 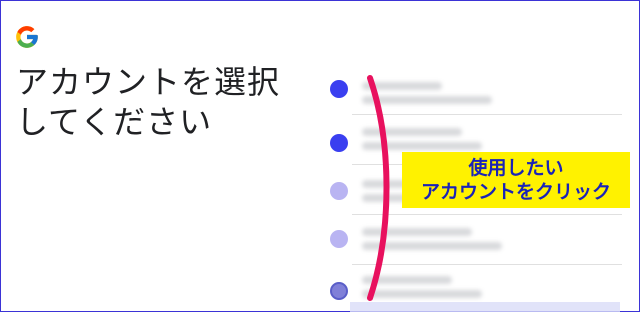 I want to click on page-title-line1: アカウントを選択, so click(x=148, y=82).